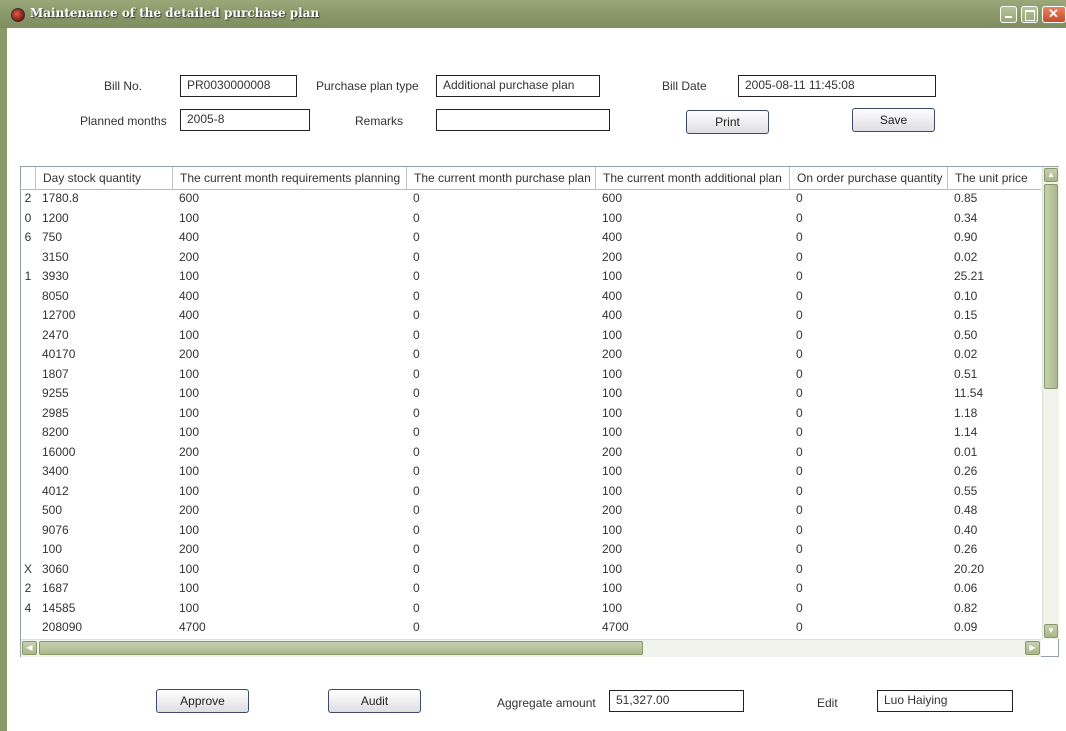  I want to click on table-cell: 14585, so click(103, 609).